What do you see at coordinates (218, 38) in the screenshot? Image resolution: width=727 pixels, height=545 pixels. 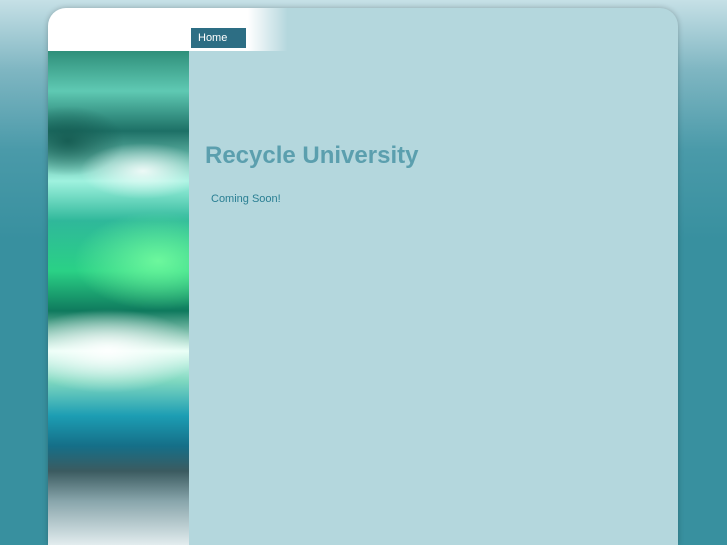 I see `nav-item-home: Home` at bounding box center [218, 38].